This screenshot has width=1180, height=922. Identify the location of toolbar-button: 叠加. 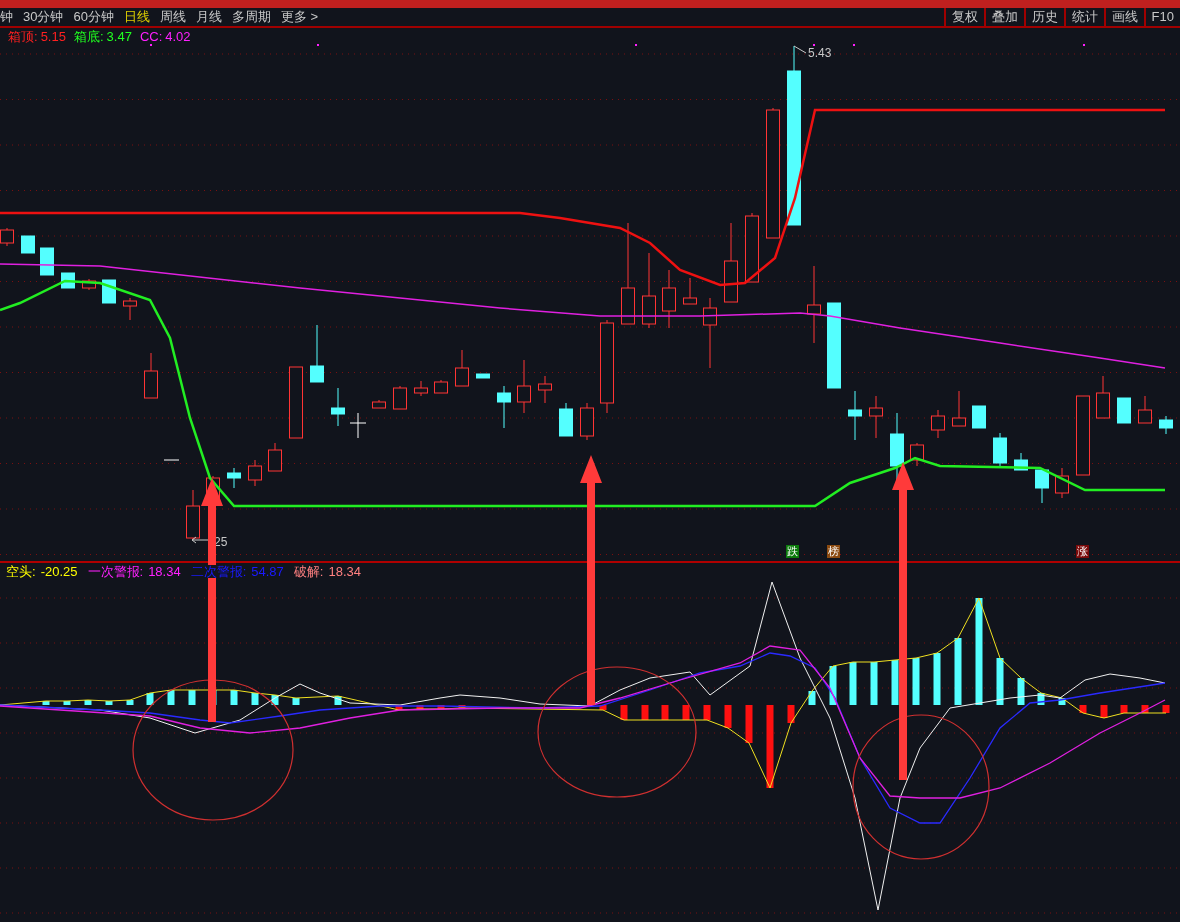
(1005, 17).